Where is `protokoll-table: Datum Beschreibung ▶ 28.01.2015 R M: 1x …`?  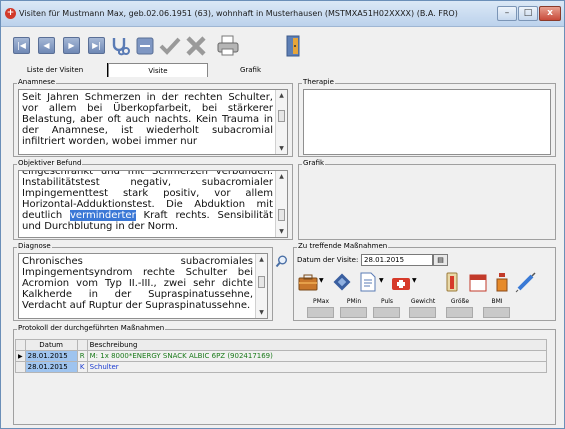
protokoll-table: Datum Beschreibung ▶ 28.01.2015 R M: 1x … is located at coordinates (281, 356).